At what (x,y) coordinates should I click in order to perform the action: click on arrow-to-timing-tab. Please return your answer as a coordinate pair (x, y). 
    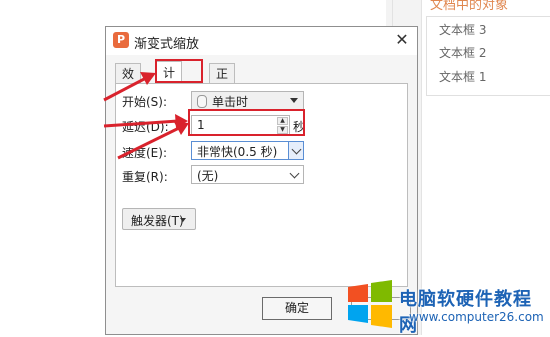
    Looking at the image, I should click on (126, 88).